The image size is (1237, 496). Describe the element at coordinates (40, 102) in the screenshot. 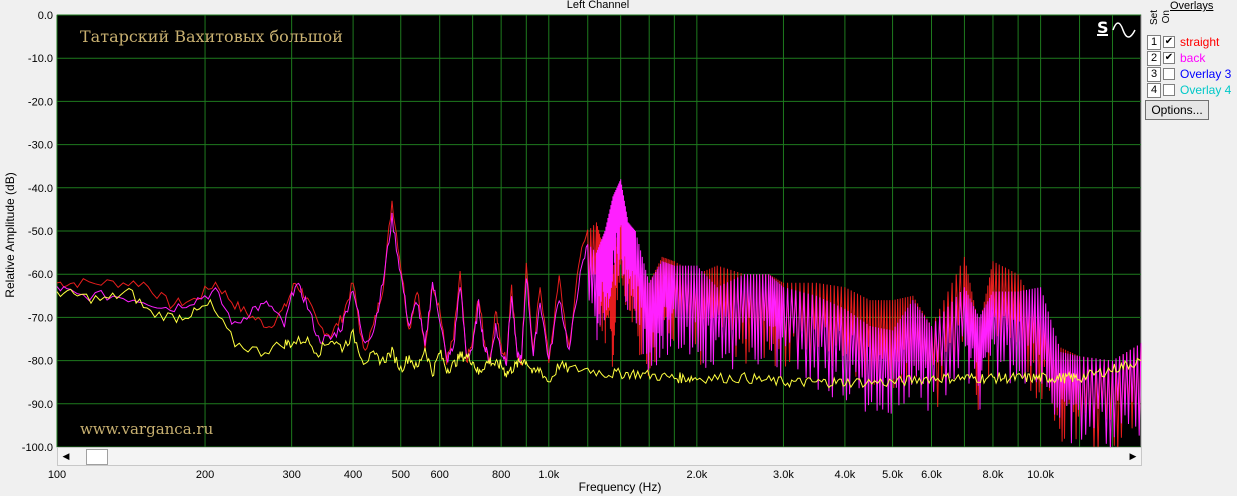

I see `y-tick-label: -20.0` at that location.